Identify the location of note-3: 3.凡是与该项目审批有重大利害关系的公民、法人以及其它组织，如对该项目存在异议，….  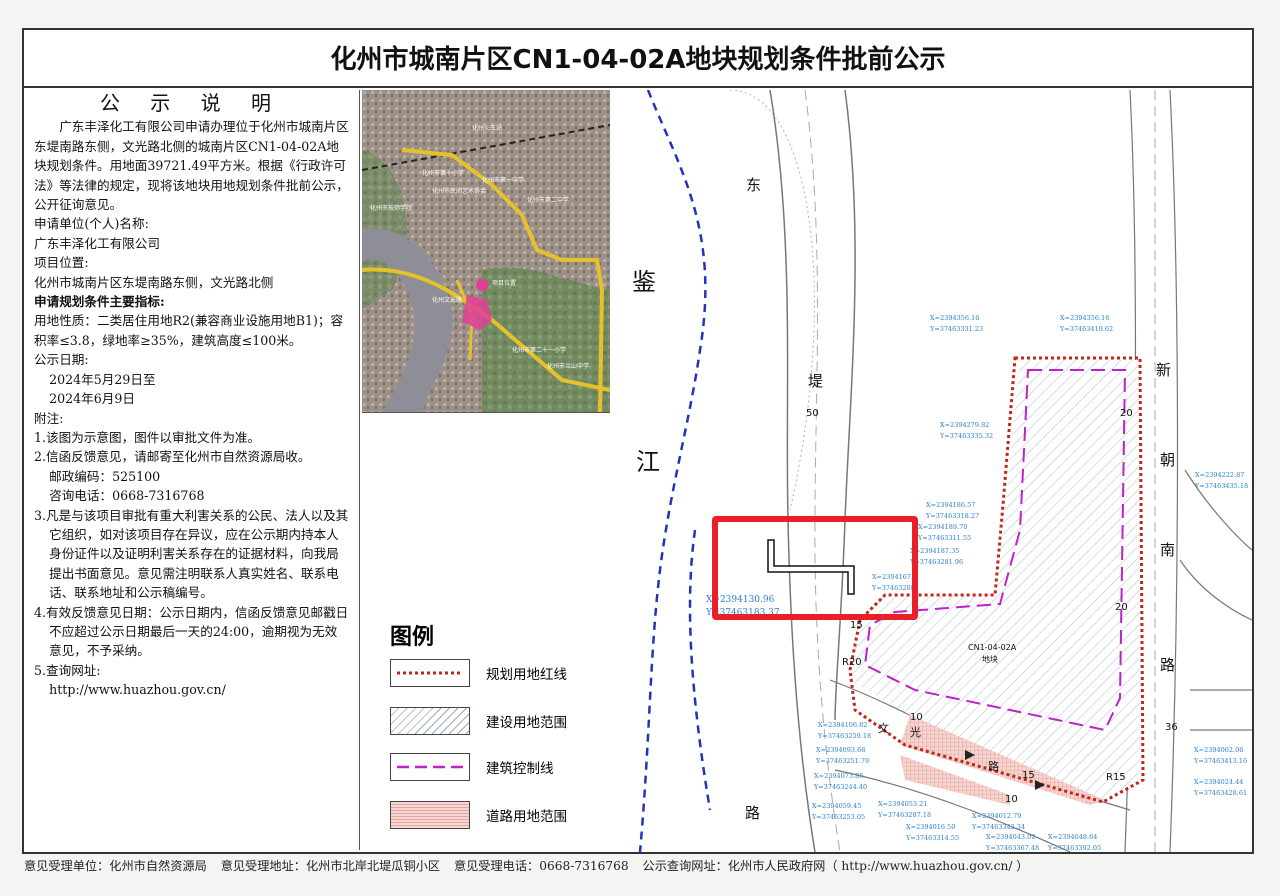
(191, 554).